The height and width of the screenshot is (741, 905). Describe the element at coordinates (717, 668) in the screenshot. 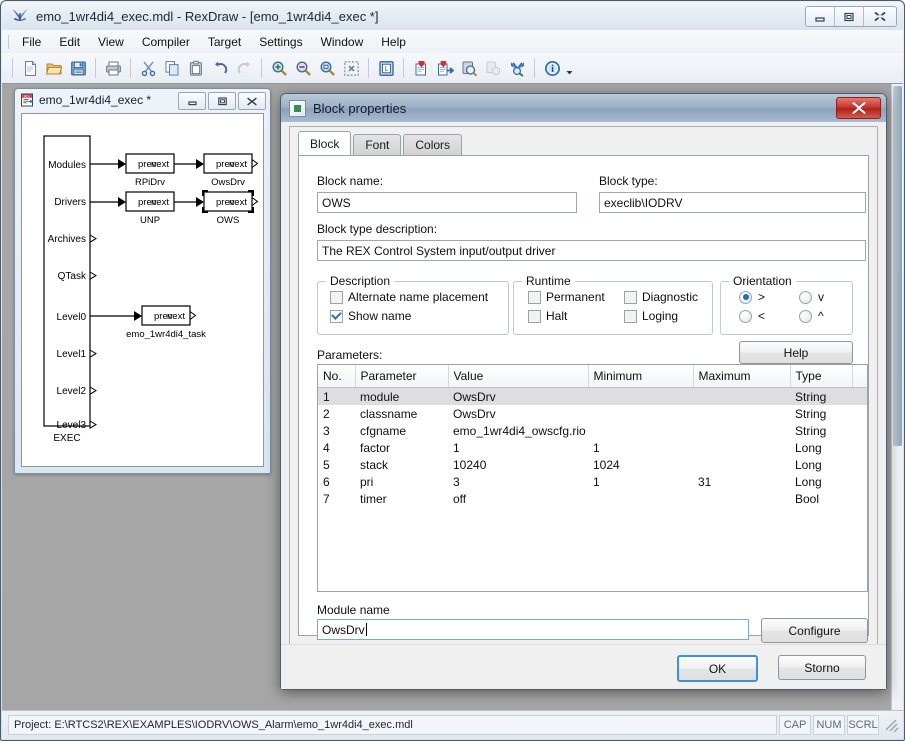

I see `ok-button: OK` at that location.